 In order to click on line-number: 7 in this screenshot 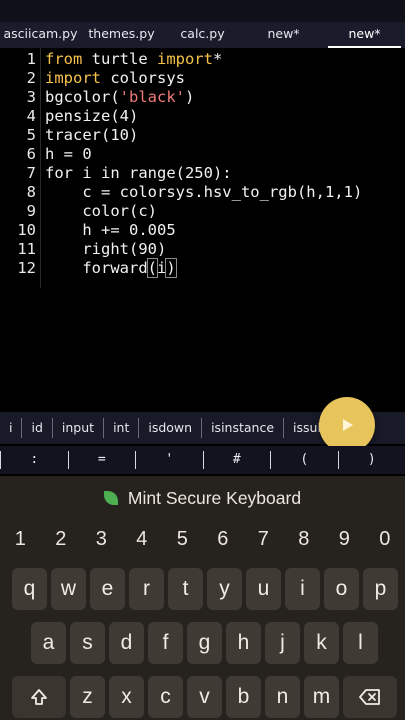, I will do `click(31, 173)`.